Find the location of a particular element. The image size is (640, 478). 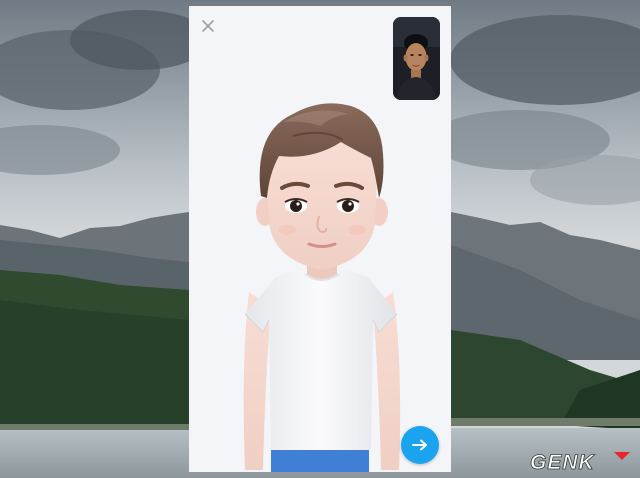

close-icon is located at coordinates (208, 26).